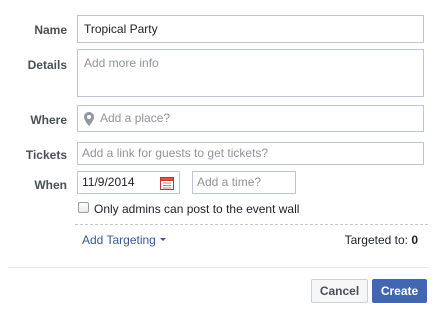 The height and width of the screenshot is (313, 436). I want to click on admins-only-label: Only admins can post to the event wall, so click(196, 209).